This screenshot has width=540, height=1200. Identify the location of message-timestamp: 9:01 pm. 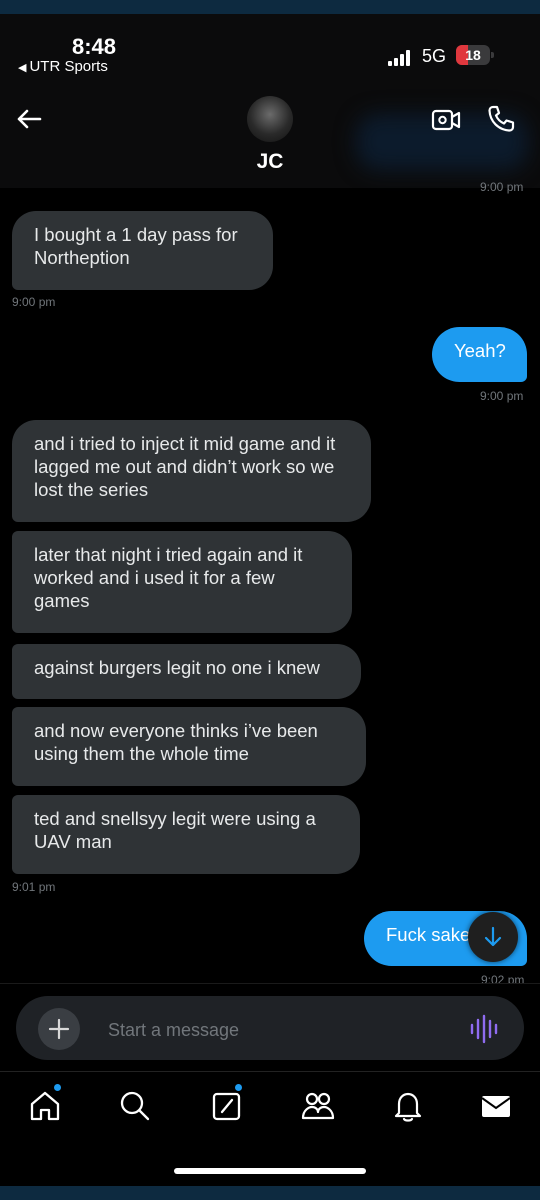
(34, 887).